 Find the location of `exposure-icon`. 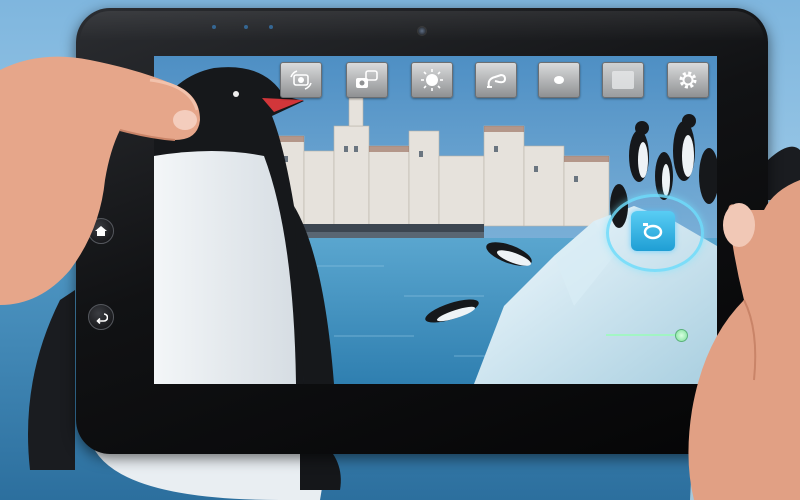

exposure-icon is located at coordinates (432, 80).